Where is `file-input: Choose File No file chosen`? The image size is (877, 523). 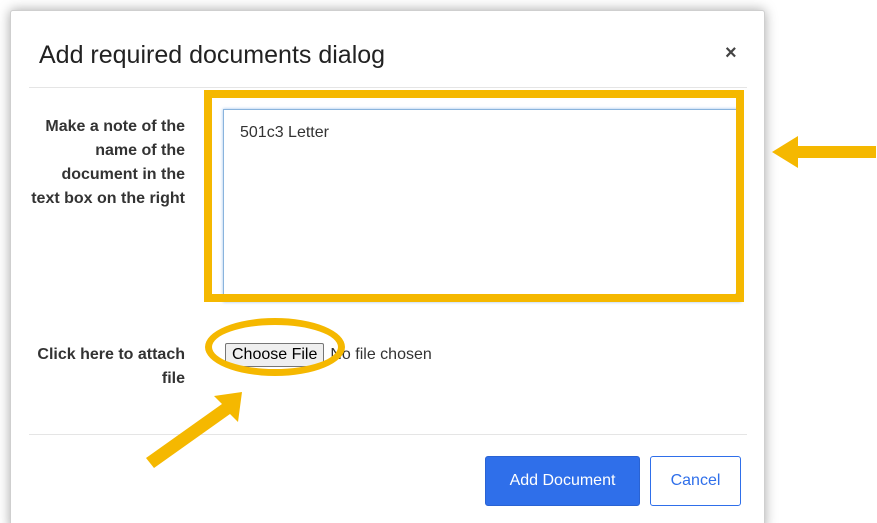 file-input: Choose File No file chosen is located at coordinates (328, 355).